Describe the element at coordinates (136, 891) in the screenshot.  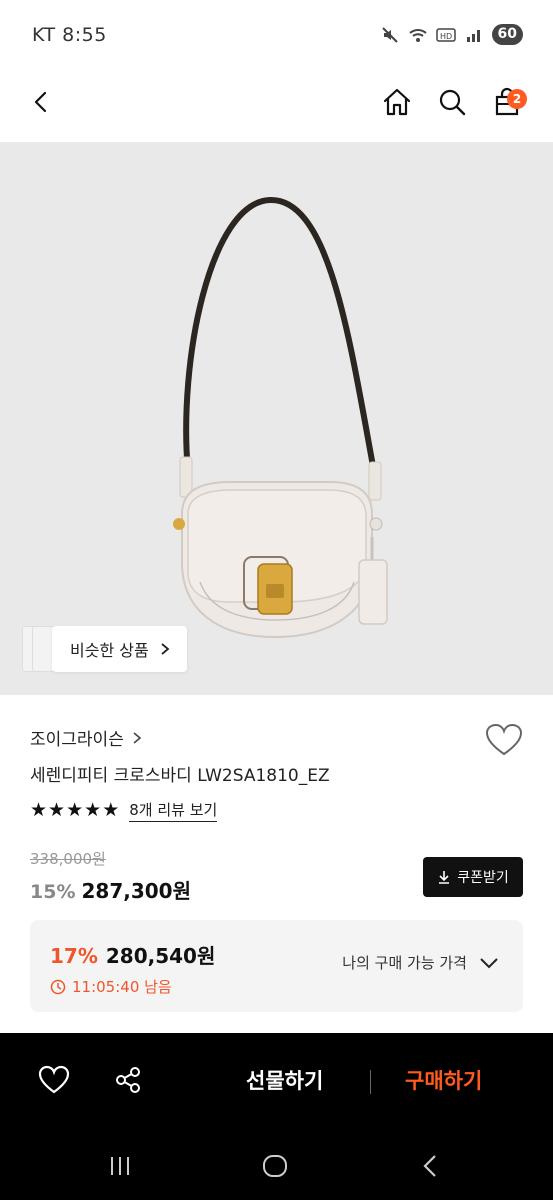
I see `sale-price: 287,300원` at that location.